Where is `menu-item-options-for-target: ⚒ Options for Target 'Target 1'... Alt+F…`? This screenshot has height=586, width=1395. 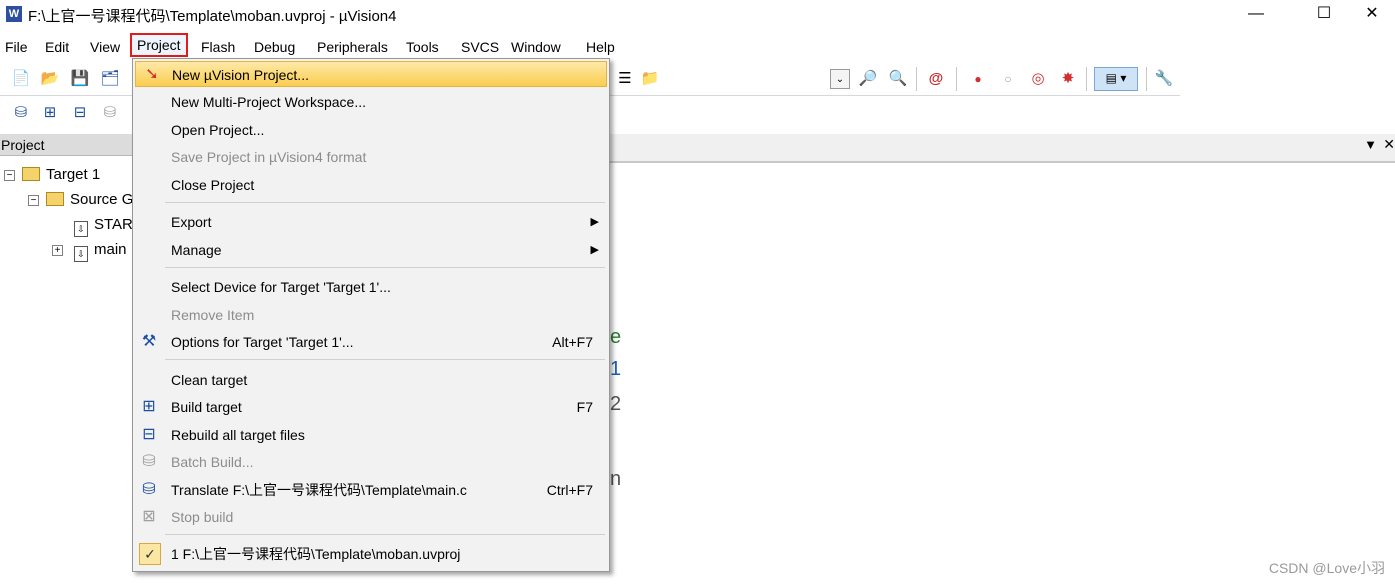 menu-item-options-for-target: ⚒ Options for Target 'Target 1'... Alt+F… is located at coordinates (371, 342).